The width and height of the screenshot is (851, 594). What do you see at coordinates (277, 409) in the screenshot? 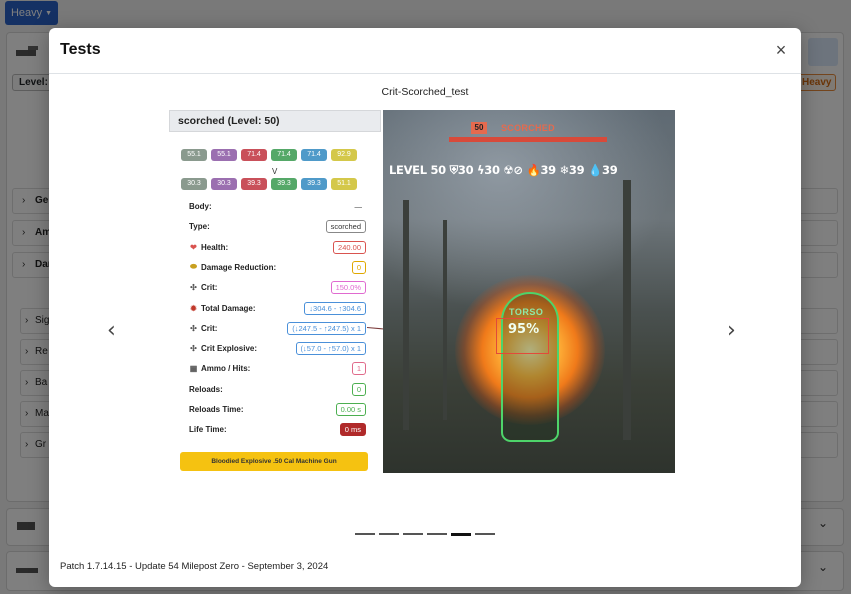
I see `stat-row: Reloads Time: 0.00 s` at bounding box center [277, 409].